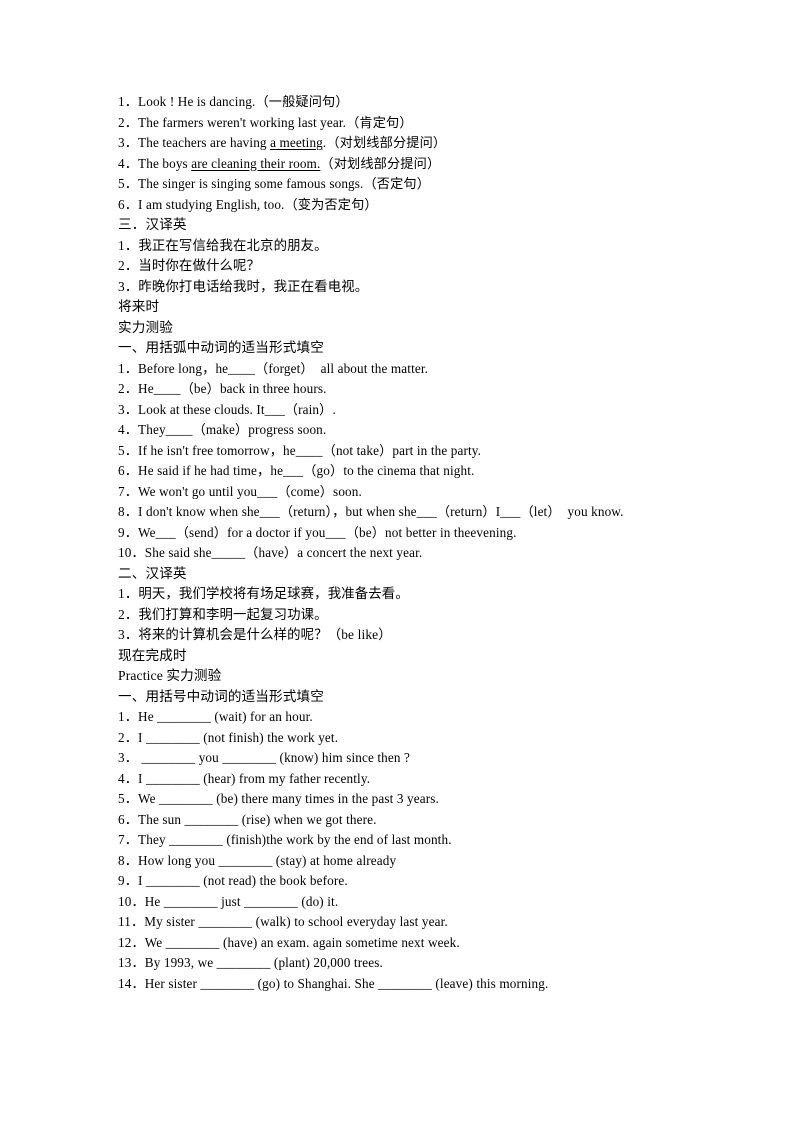 Image resolution: width=794 pixels, height=1123 pixels. What do you see at coordinates (380, 163) in the screenshot?
I see `exercise-text-post: （对划线部分提问）` at bounding box center [380, 163].